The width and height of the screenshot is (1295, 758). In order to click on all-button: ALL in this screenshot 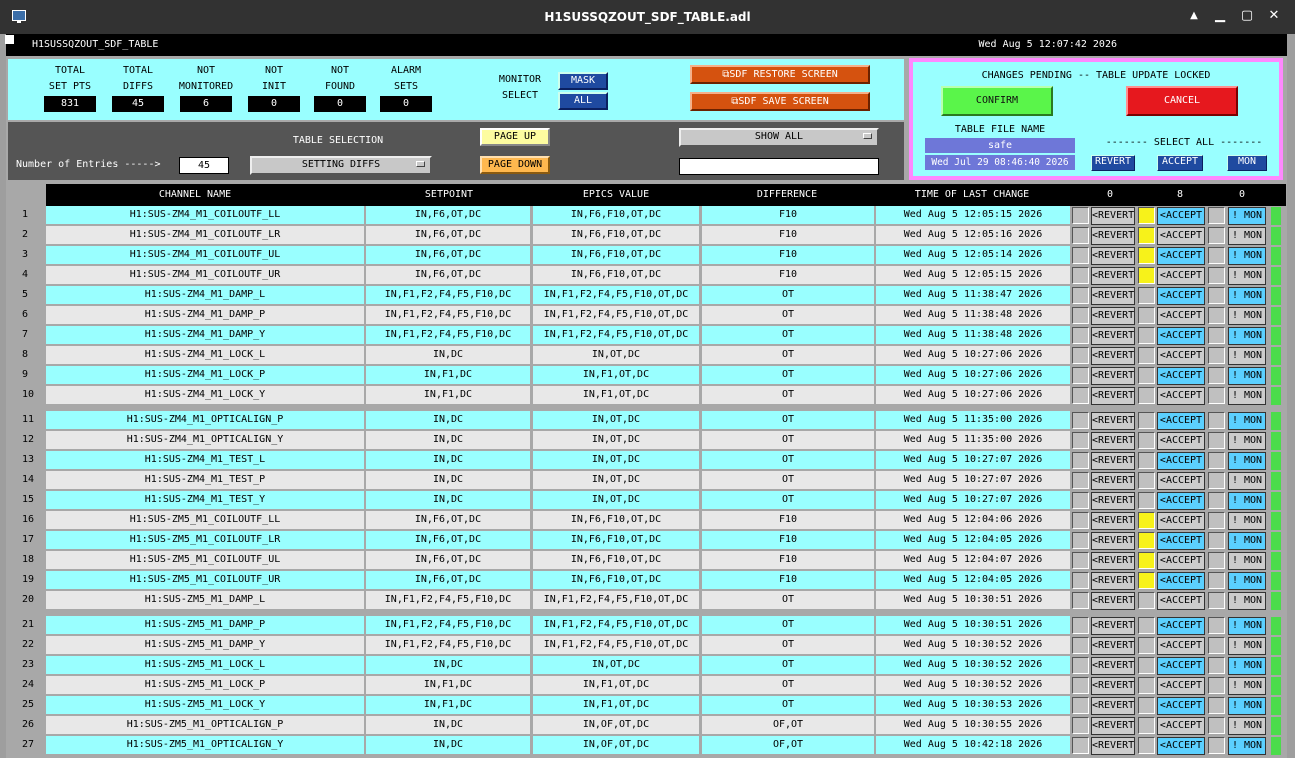, I will do `click(583, 101)`.